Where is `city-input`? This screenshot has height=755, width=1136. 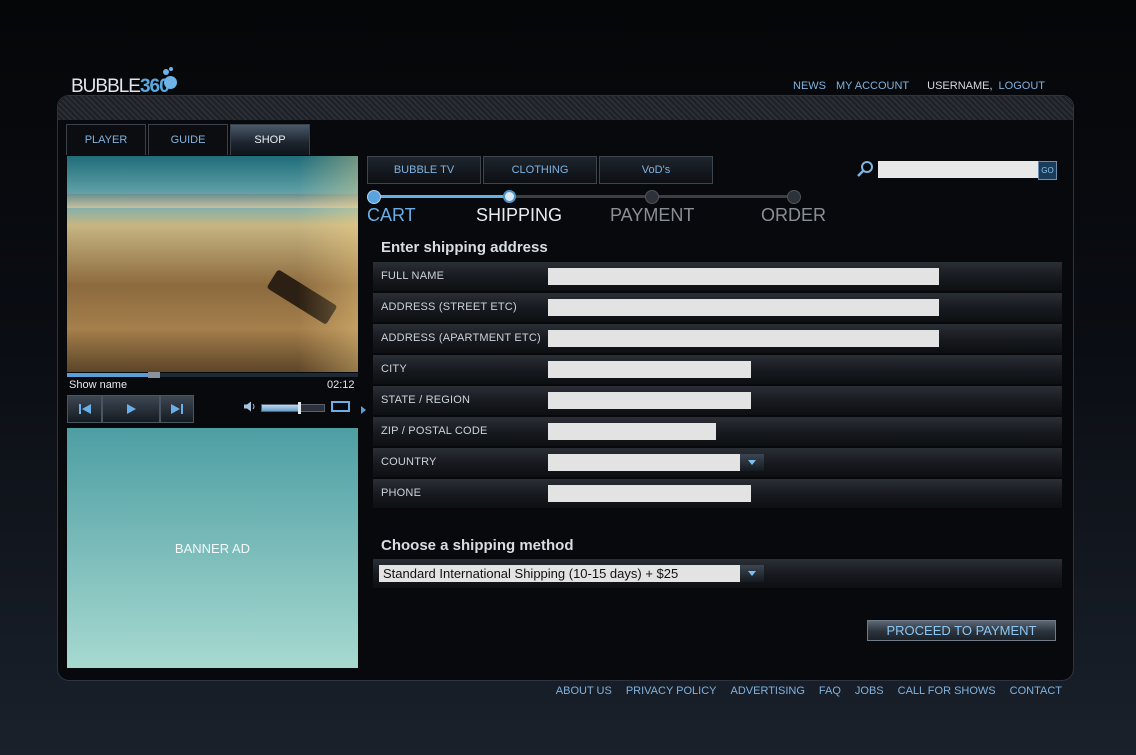
city-input is located at coordinates (649, 369).